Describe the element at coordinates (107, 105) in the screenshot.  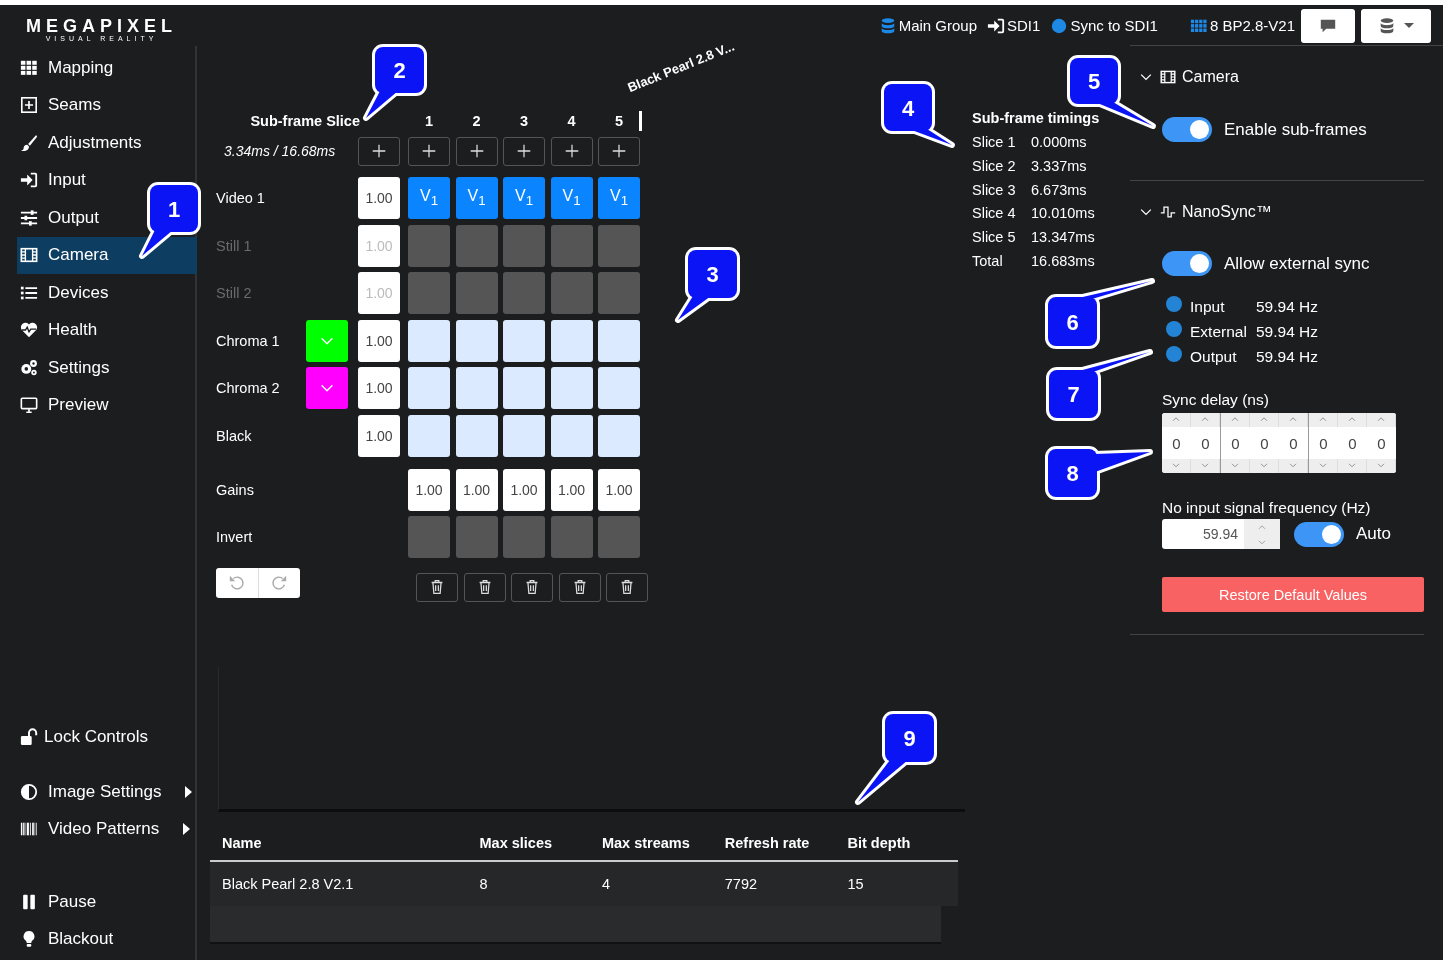
I see `sidebar-item: Seams` at that location.